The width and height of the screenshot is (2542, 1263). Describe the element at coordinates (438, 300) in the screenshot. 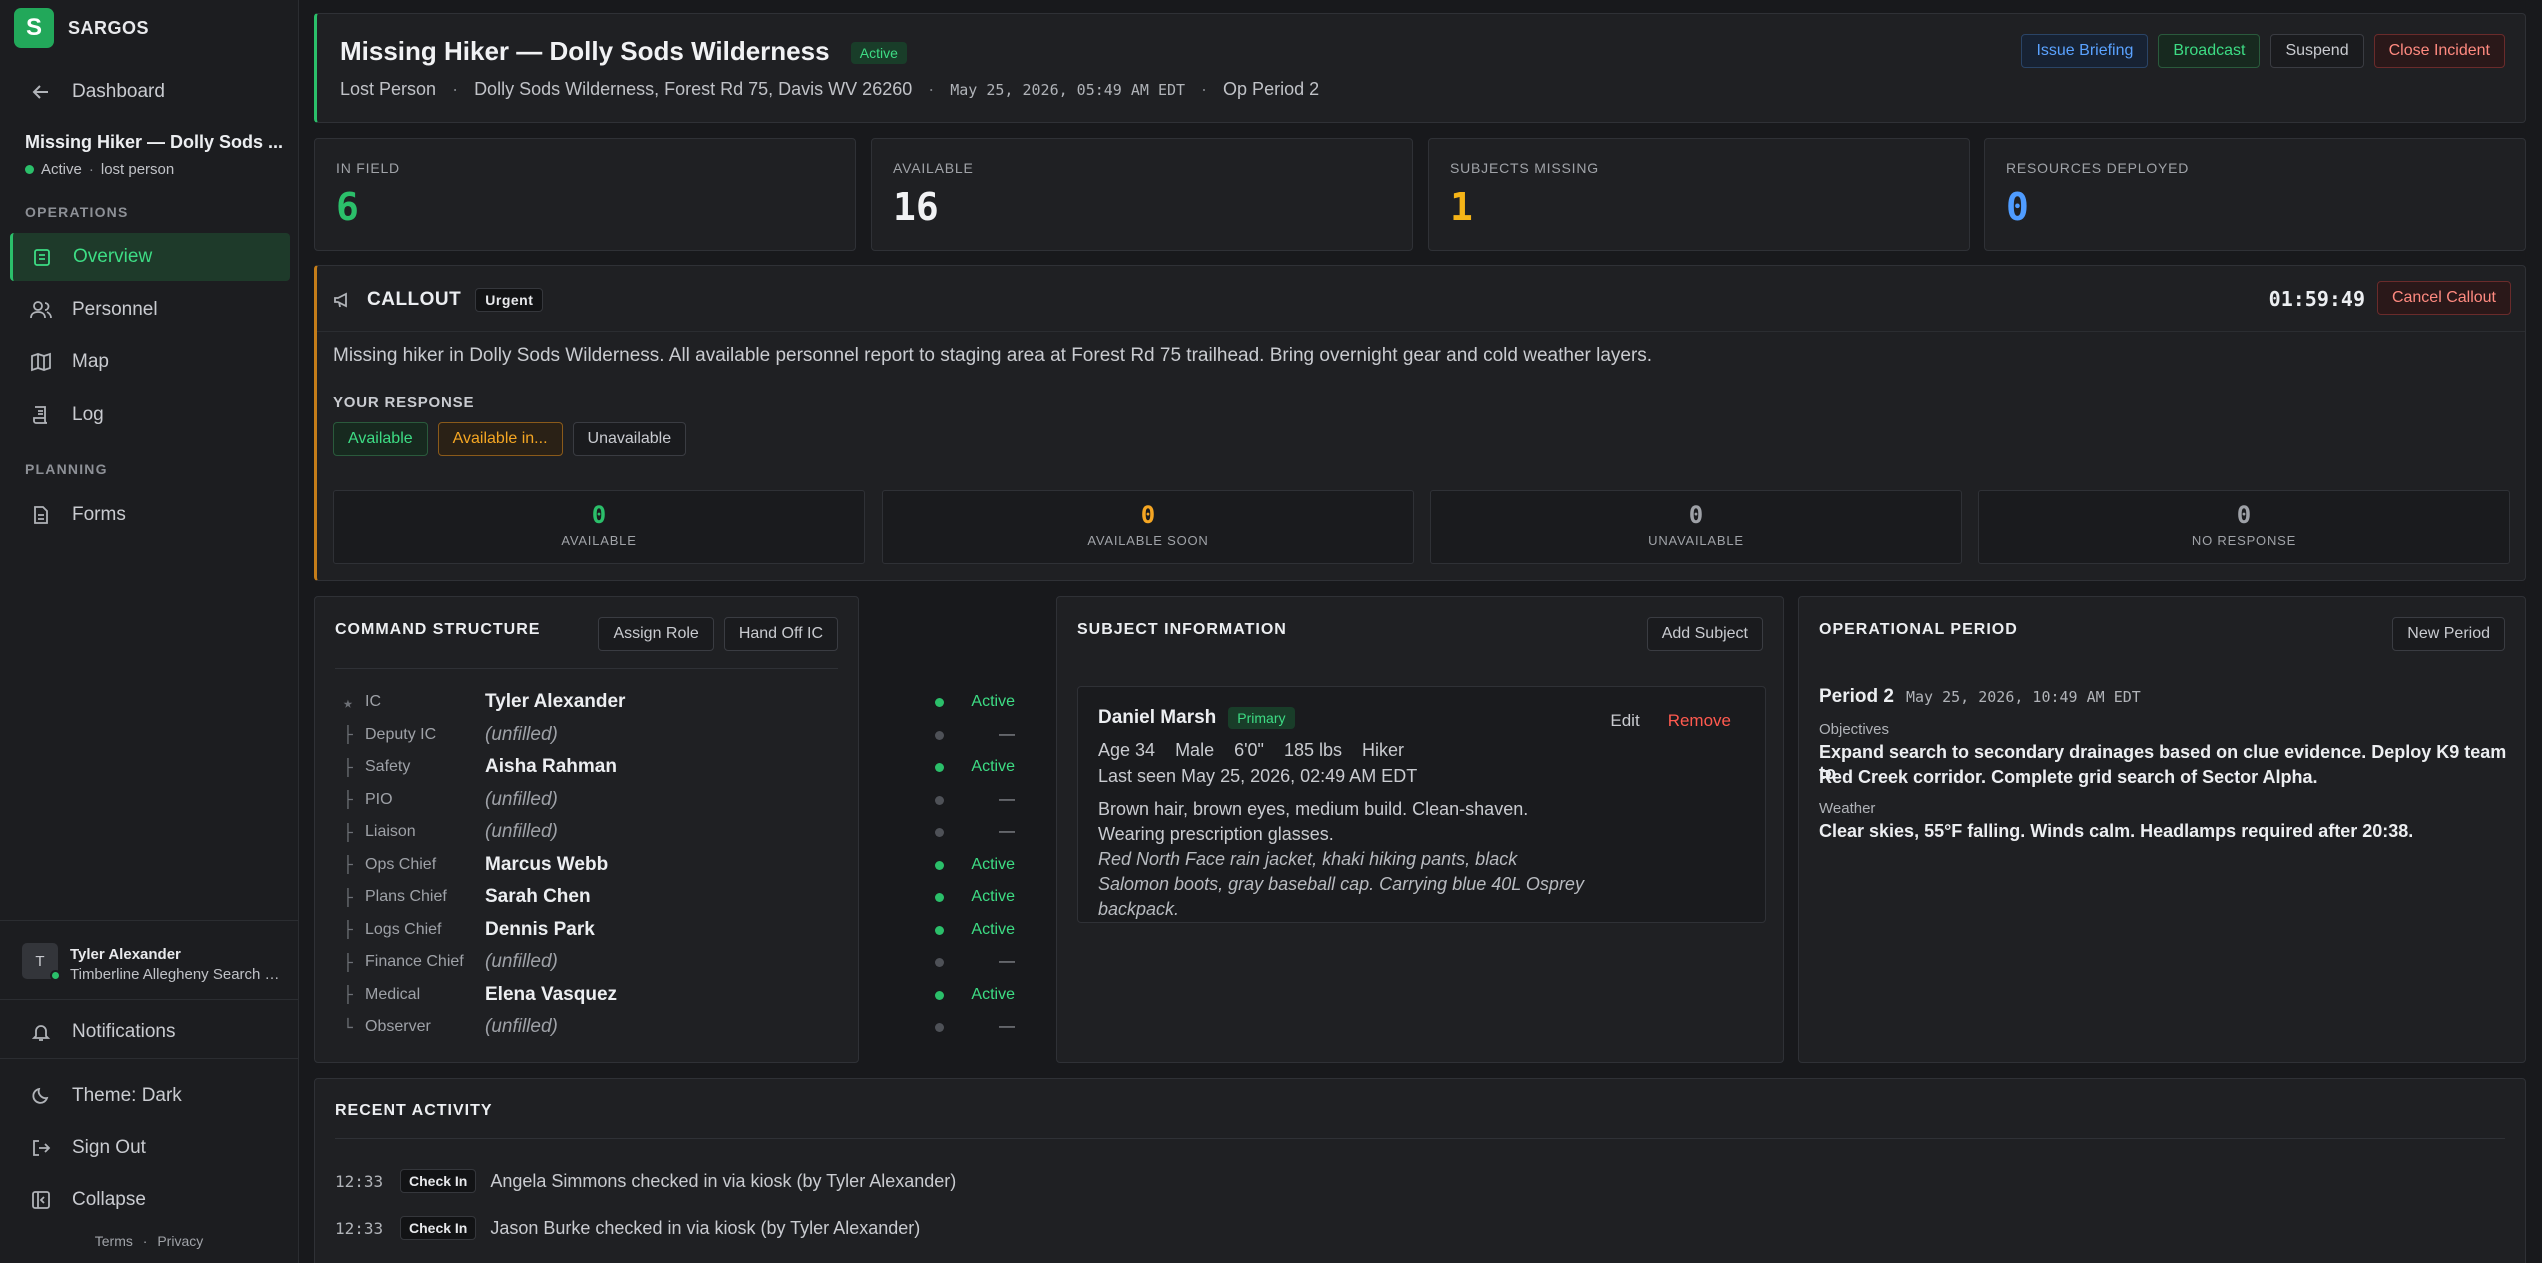

I see `callout-title: CALLOUT Urgent` at that location.